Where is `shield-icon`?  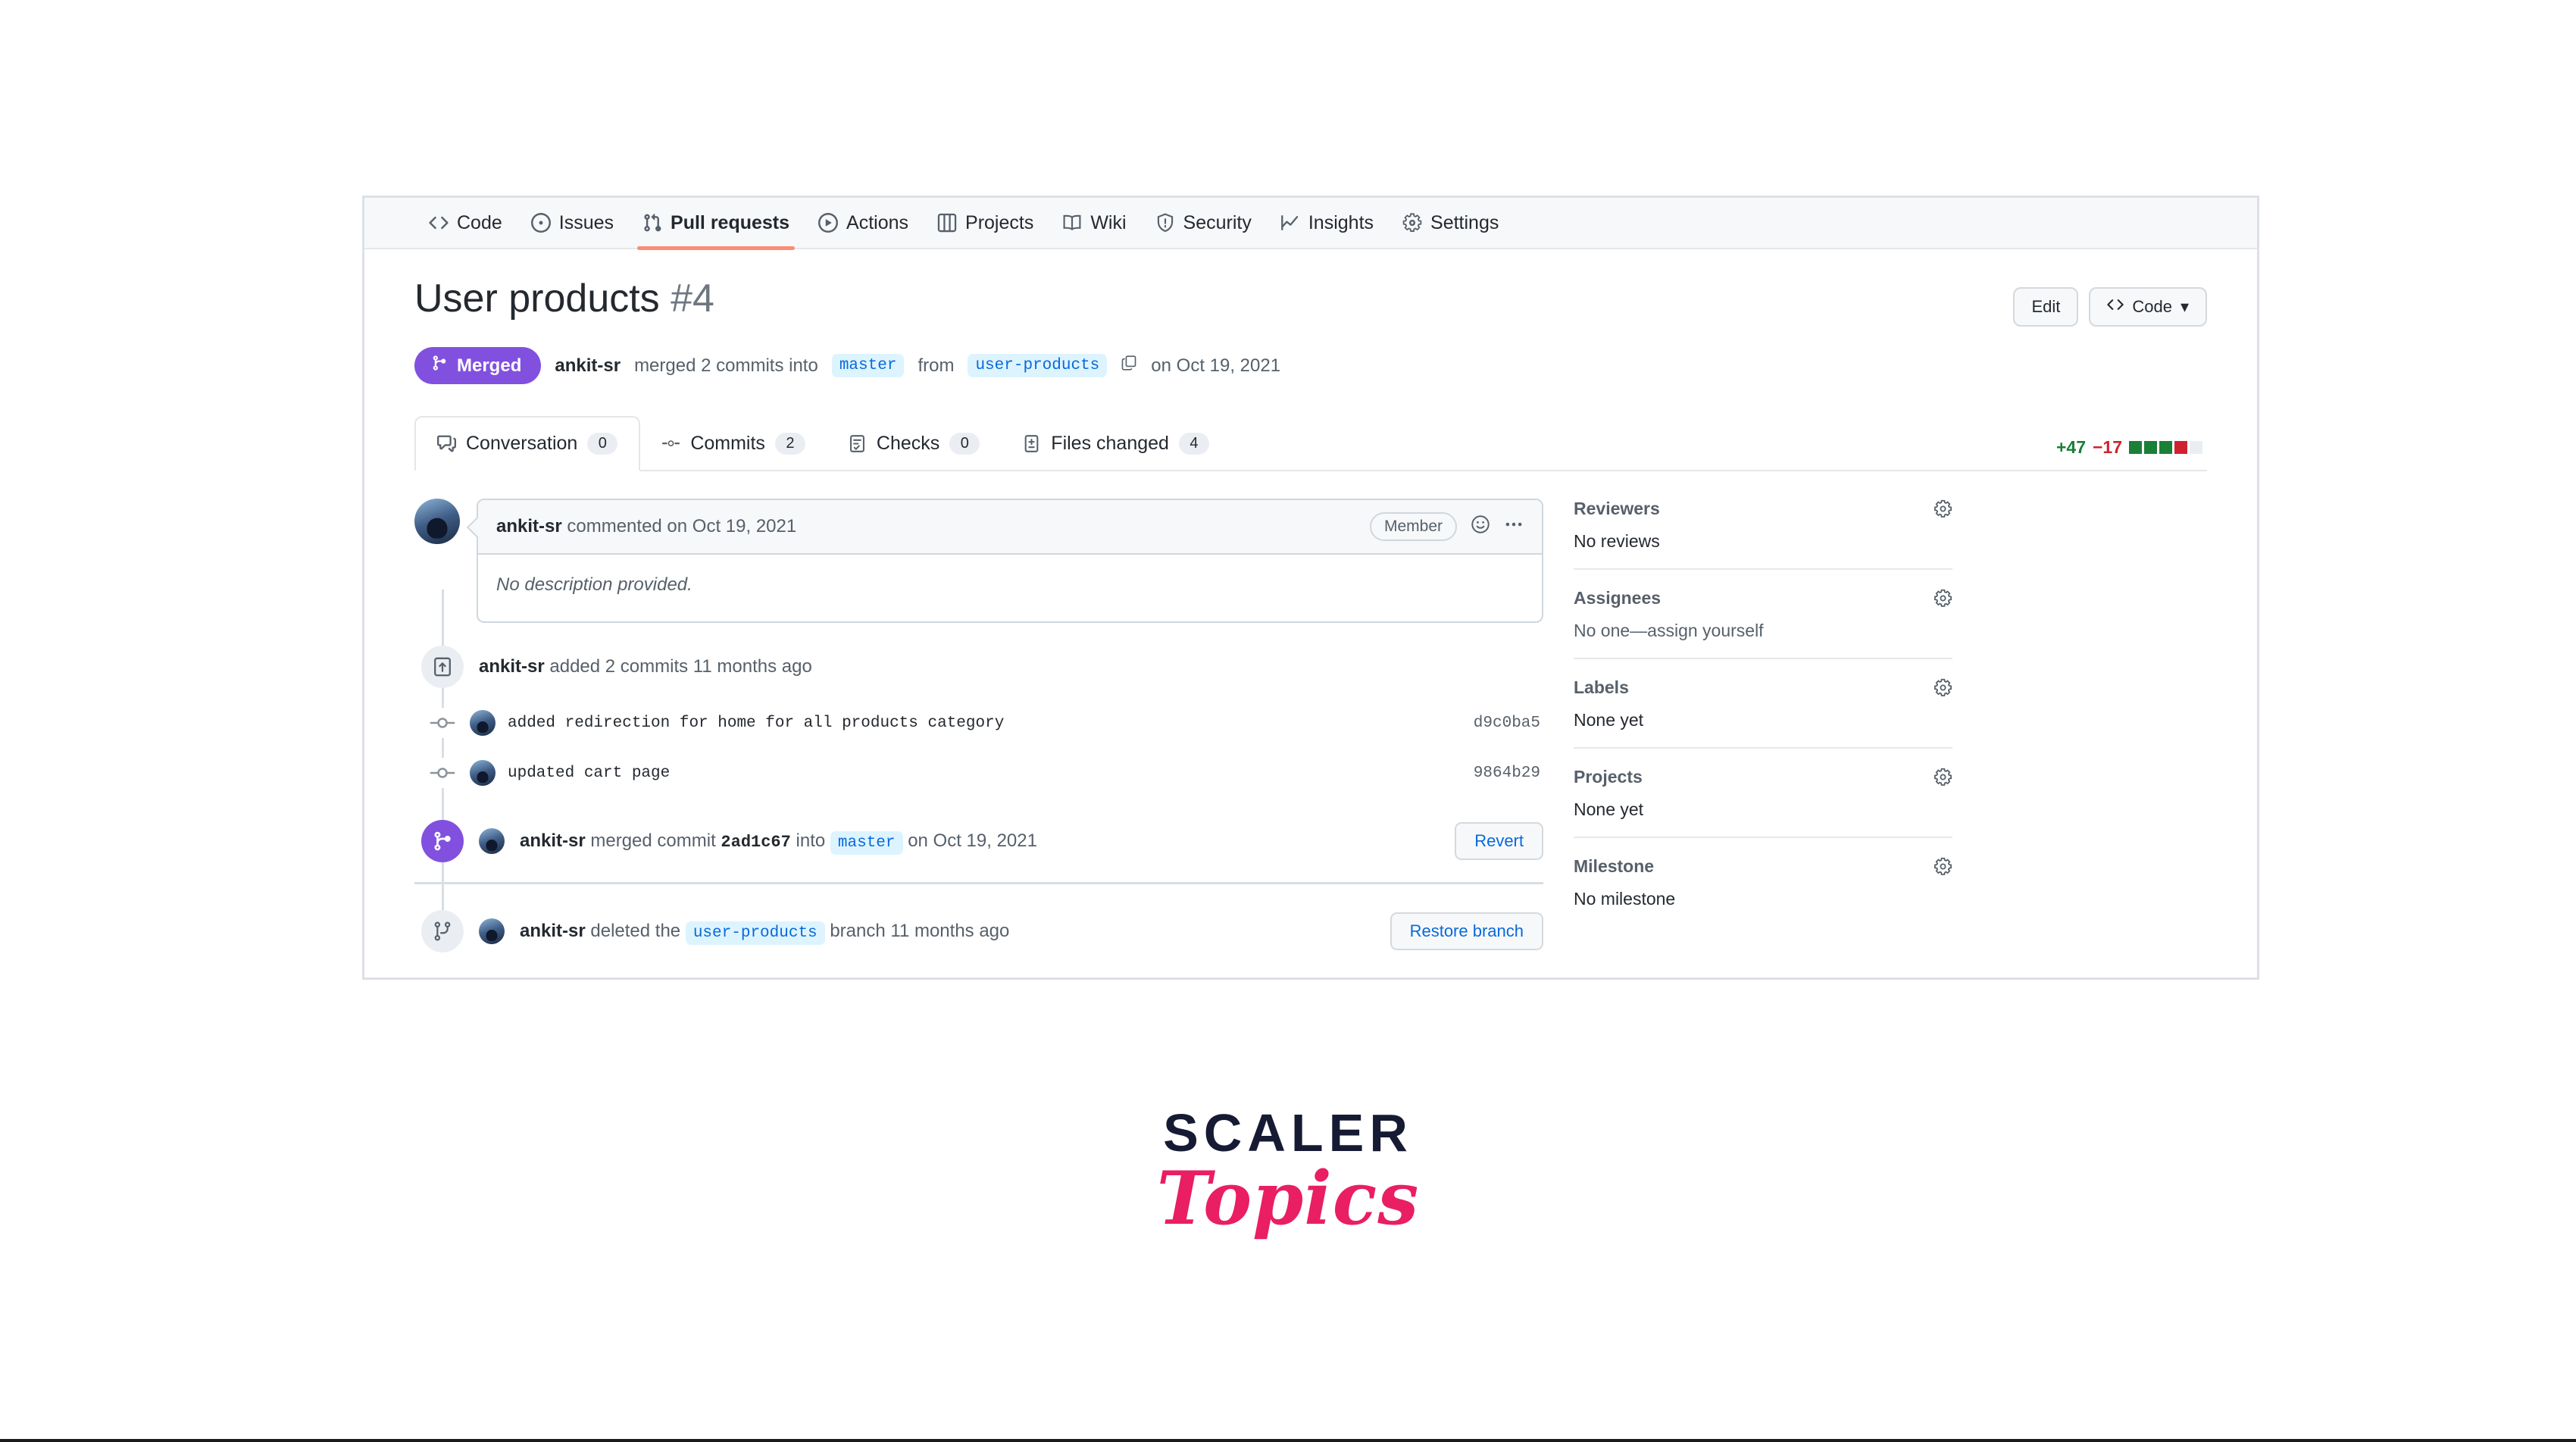
shield-icon is located at coordinates (1165, 223).